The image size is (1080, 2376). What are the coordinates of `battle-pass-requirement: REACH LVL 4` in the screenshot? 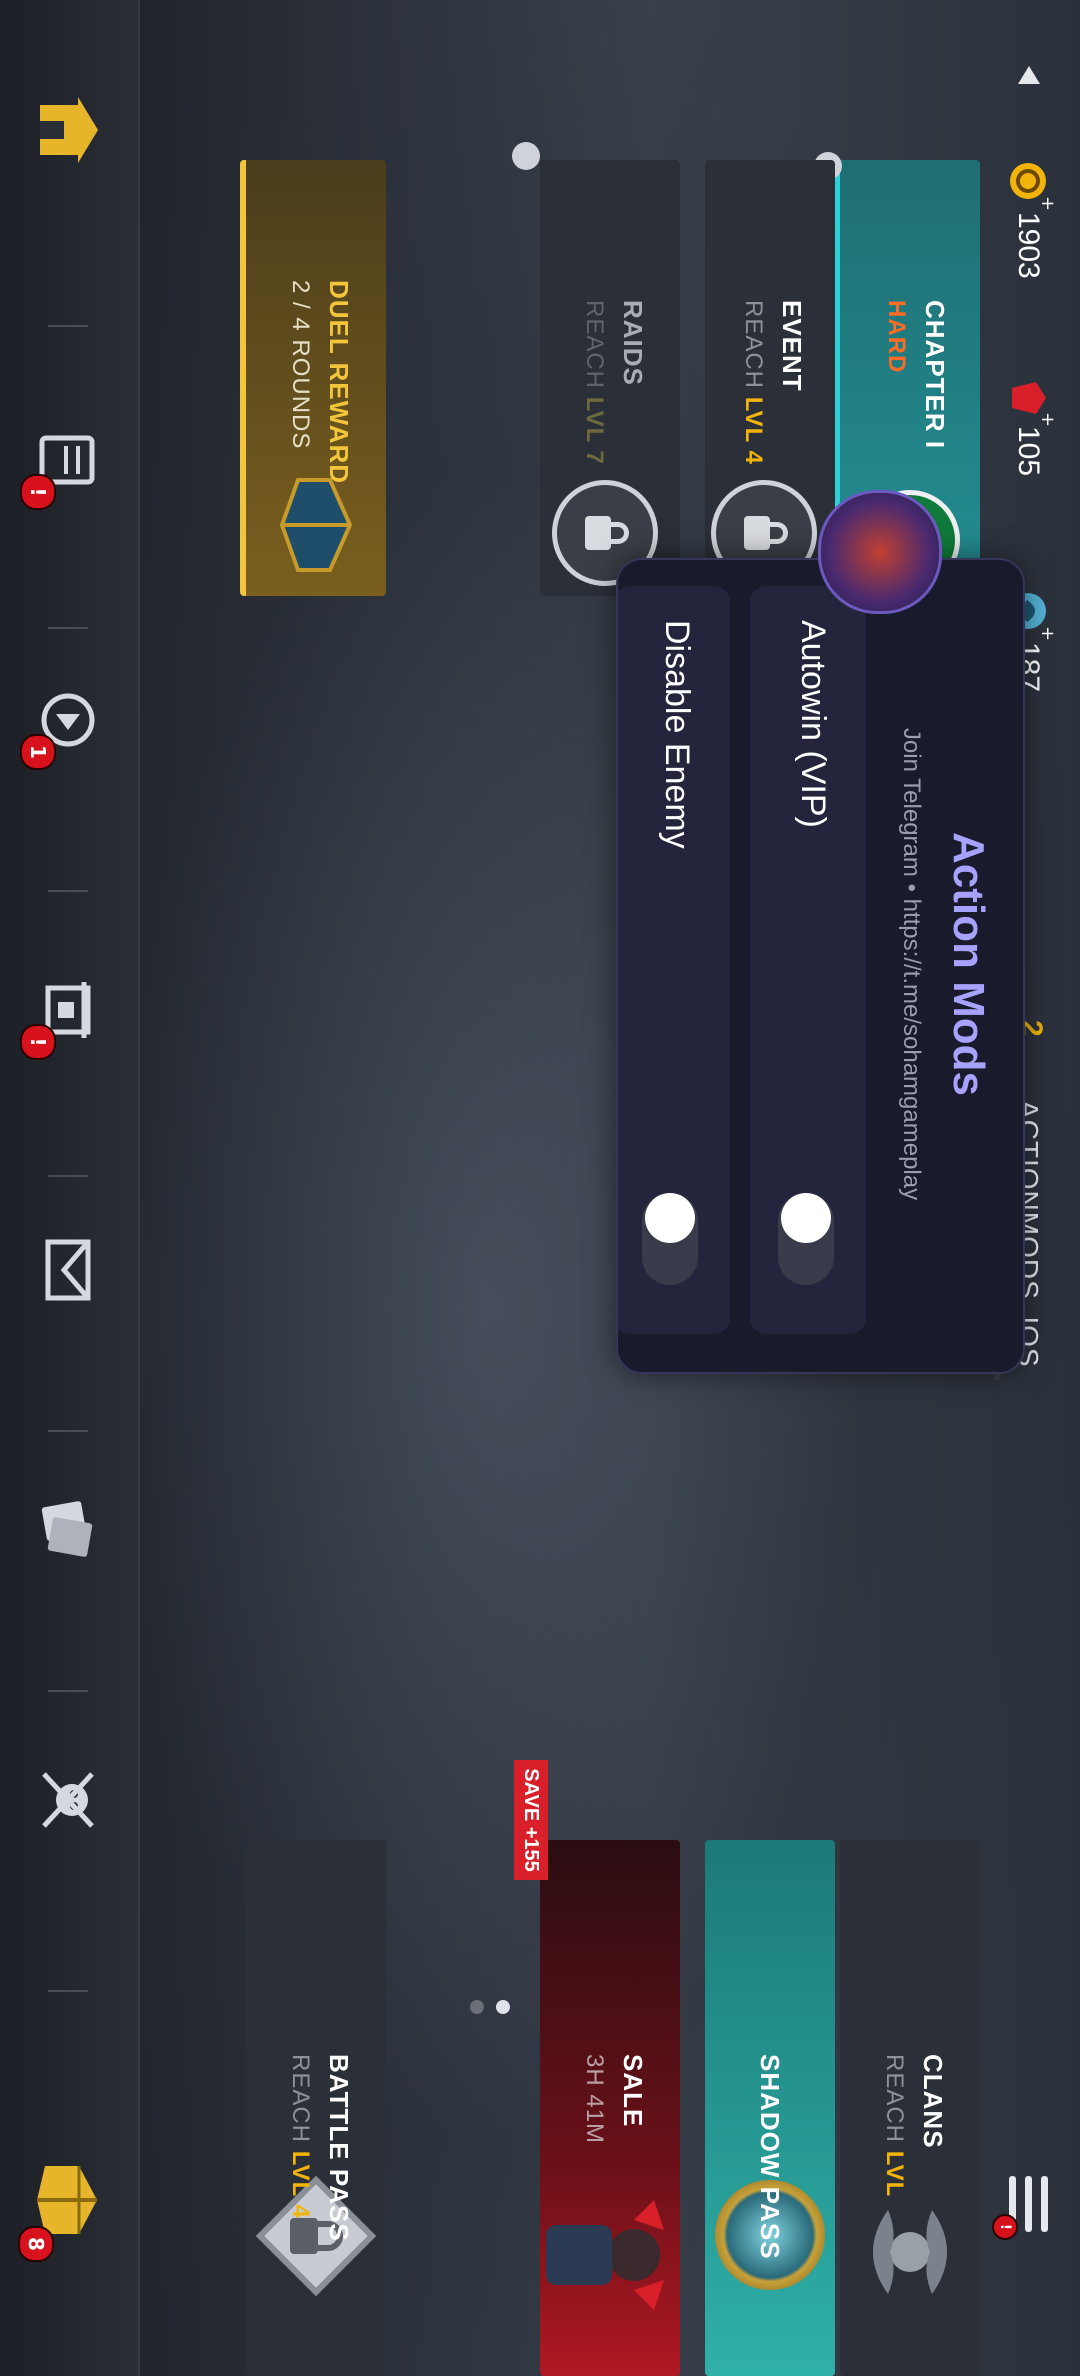 It's located at (300, 2136).